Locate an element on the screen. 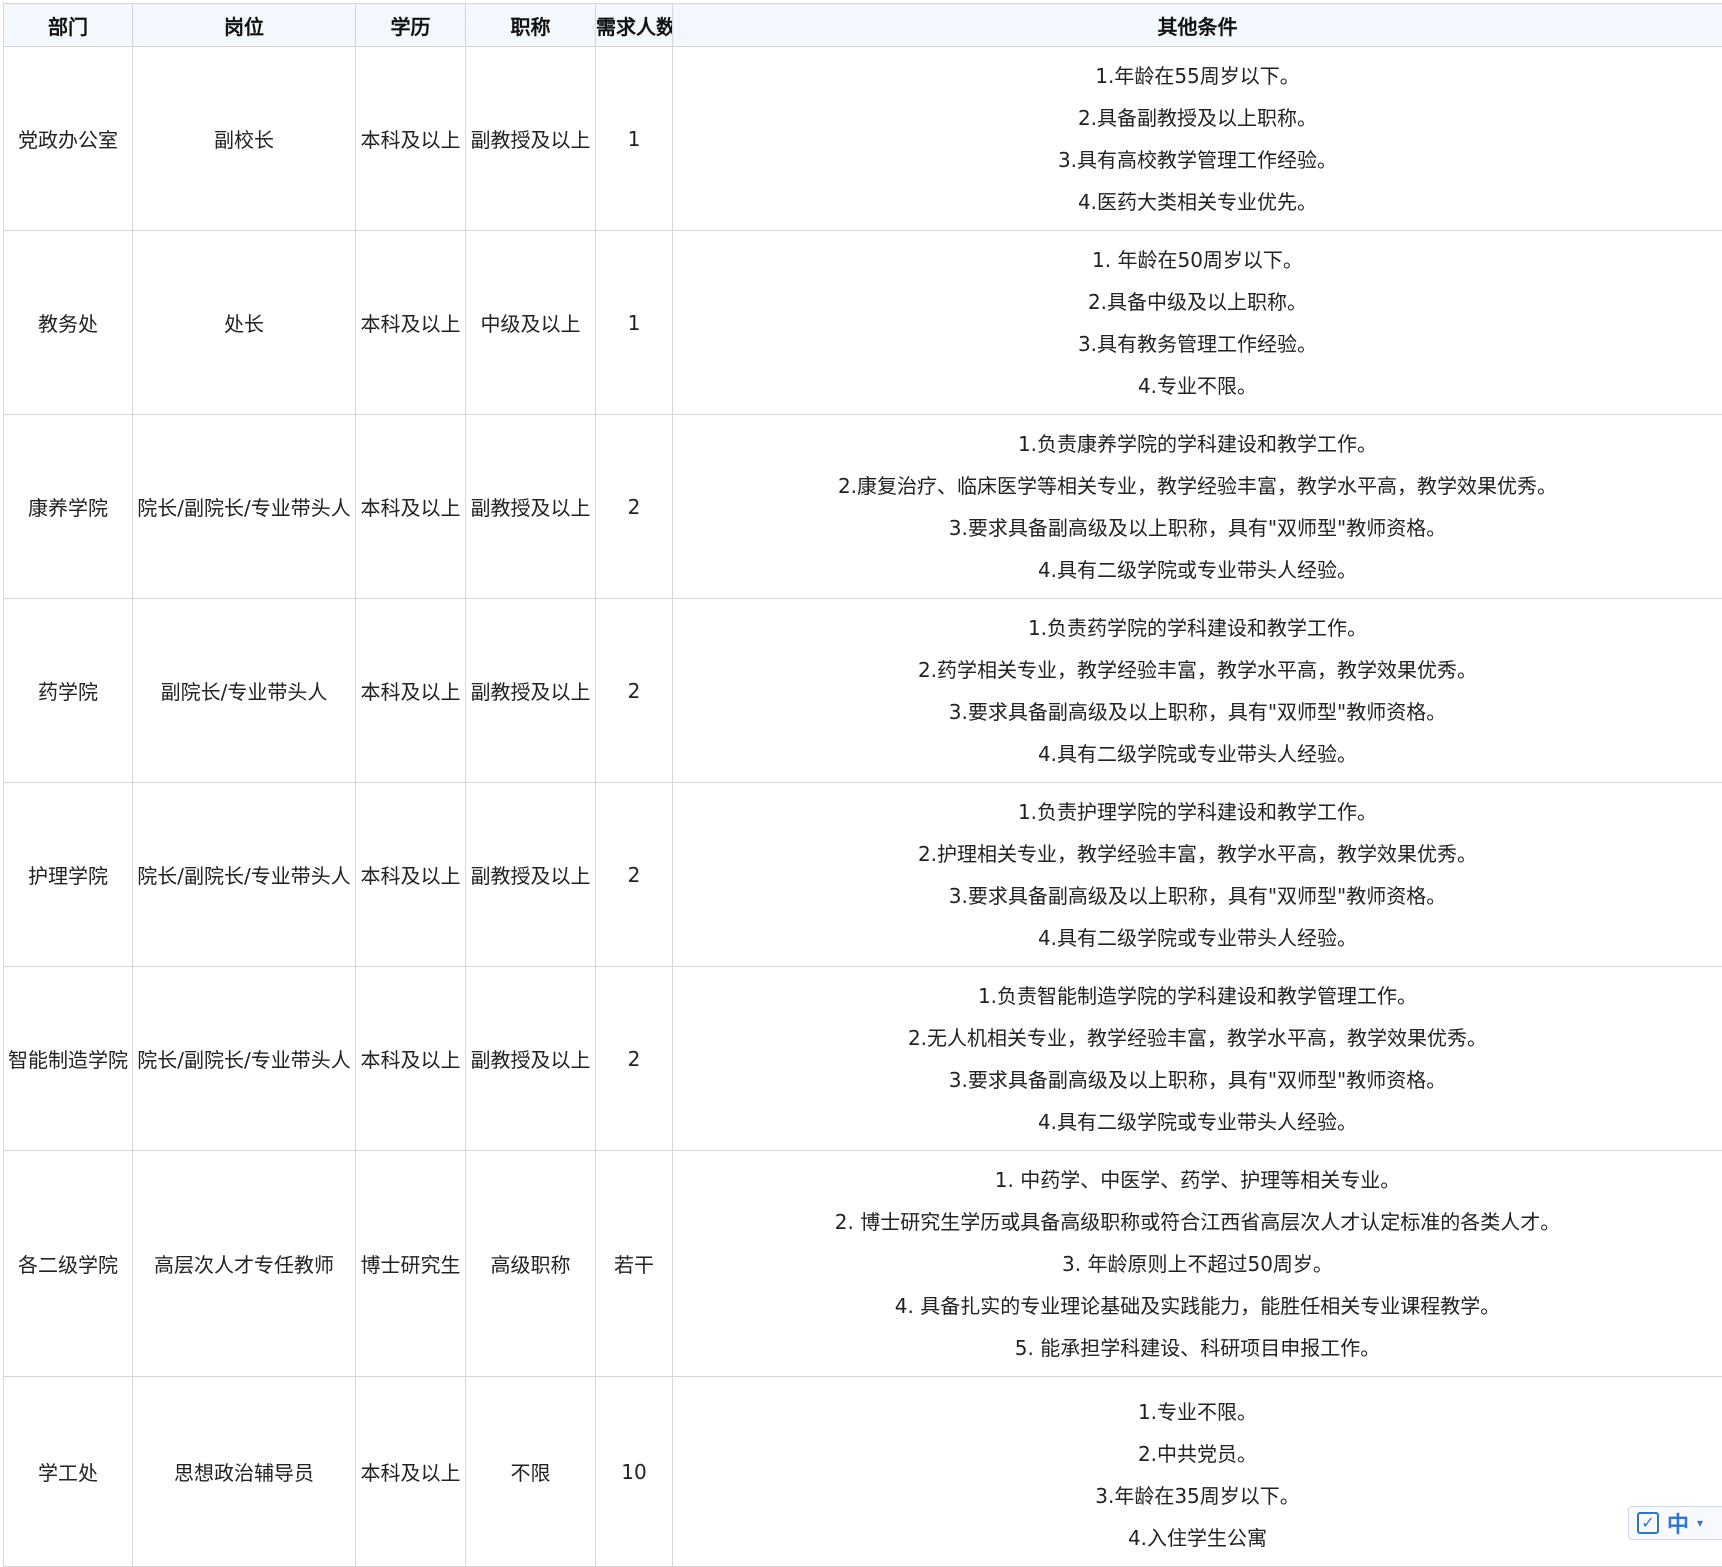  condition-line: 3.具有高校教学管理工作经验。 is located at coordinates (1197, 160).